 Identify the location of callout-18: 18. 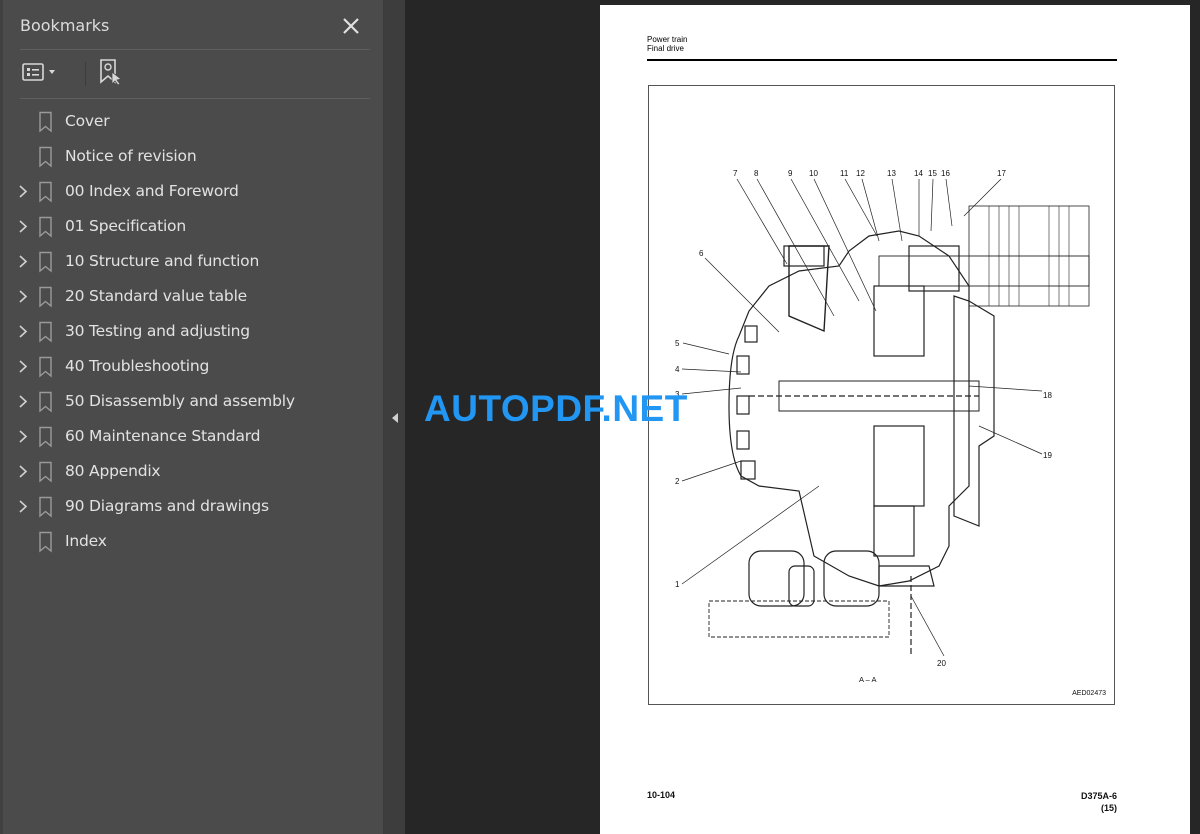
(1047, 395).